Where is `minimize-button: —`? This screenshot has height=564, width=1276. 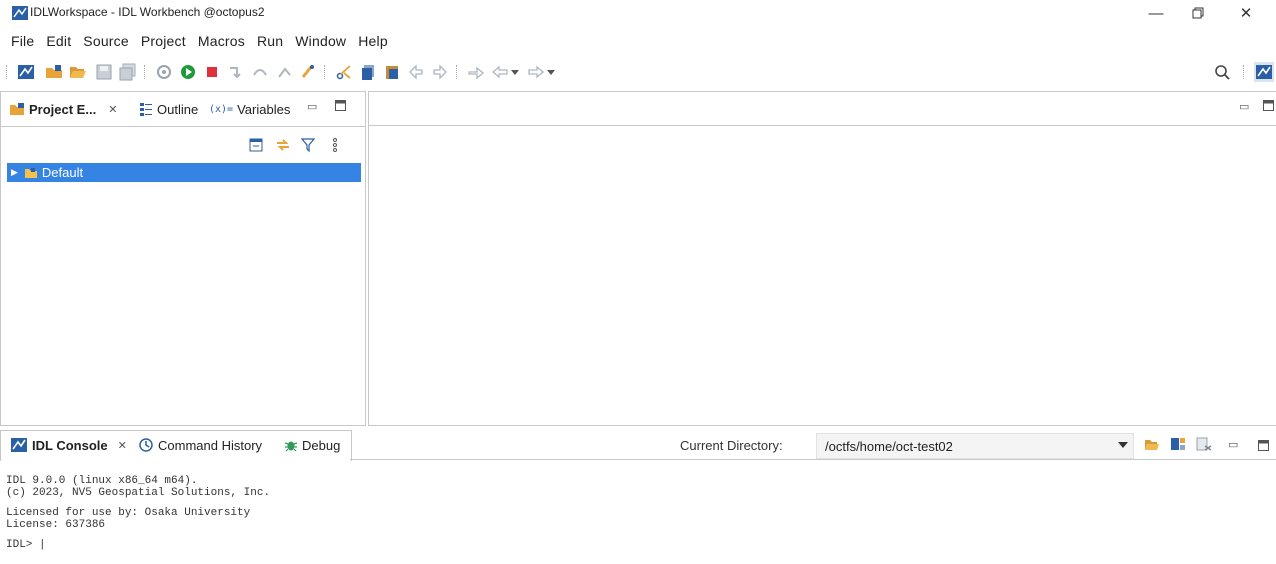
minimize-button: — is located at coordinates (1156, 13).